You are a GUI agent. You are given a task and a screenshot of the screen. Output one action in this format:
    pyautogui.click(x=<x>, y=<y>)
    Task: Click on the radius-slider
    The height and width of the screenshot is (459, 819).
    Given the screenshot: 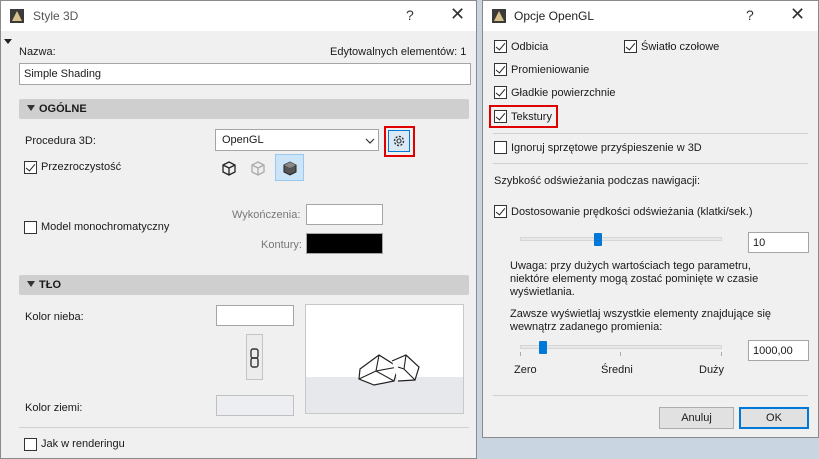 What is the action you would take?
    pyautogui.click(x=621, y=349)
    